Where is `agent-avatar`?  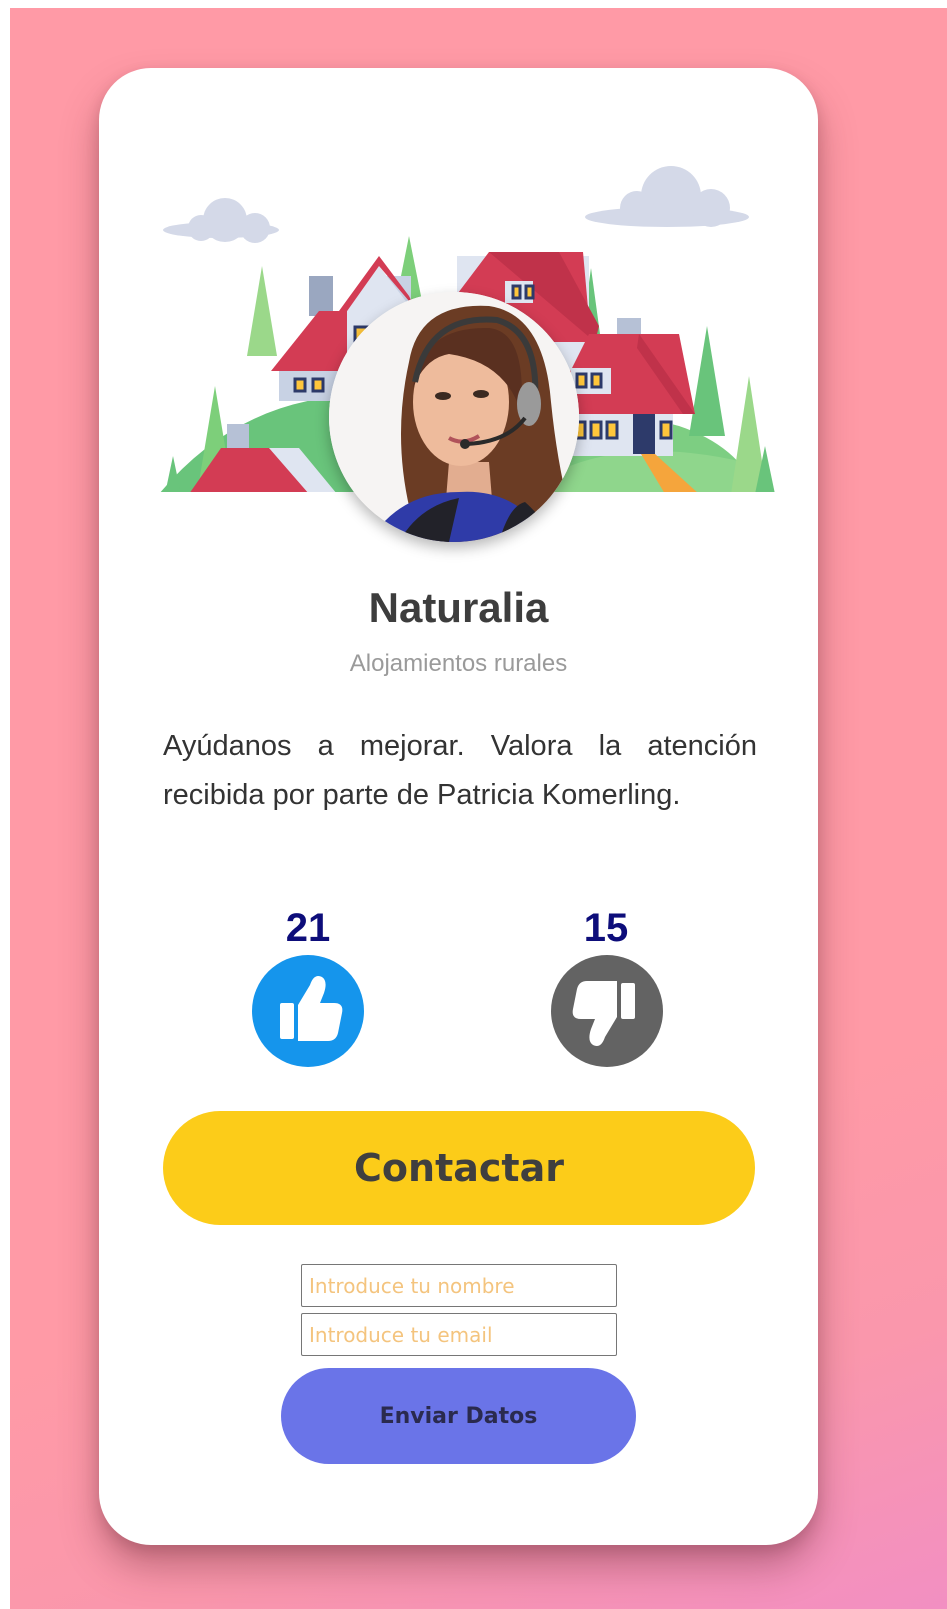 agent-avatar is located at coordinates (454, 417).